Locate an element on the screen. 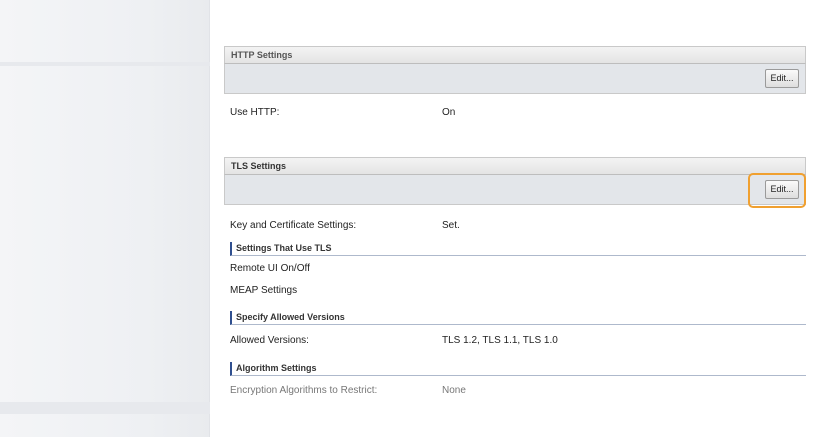  remote-ui-label: Remote UI On/Off is located at coordinates (270, 268).